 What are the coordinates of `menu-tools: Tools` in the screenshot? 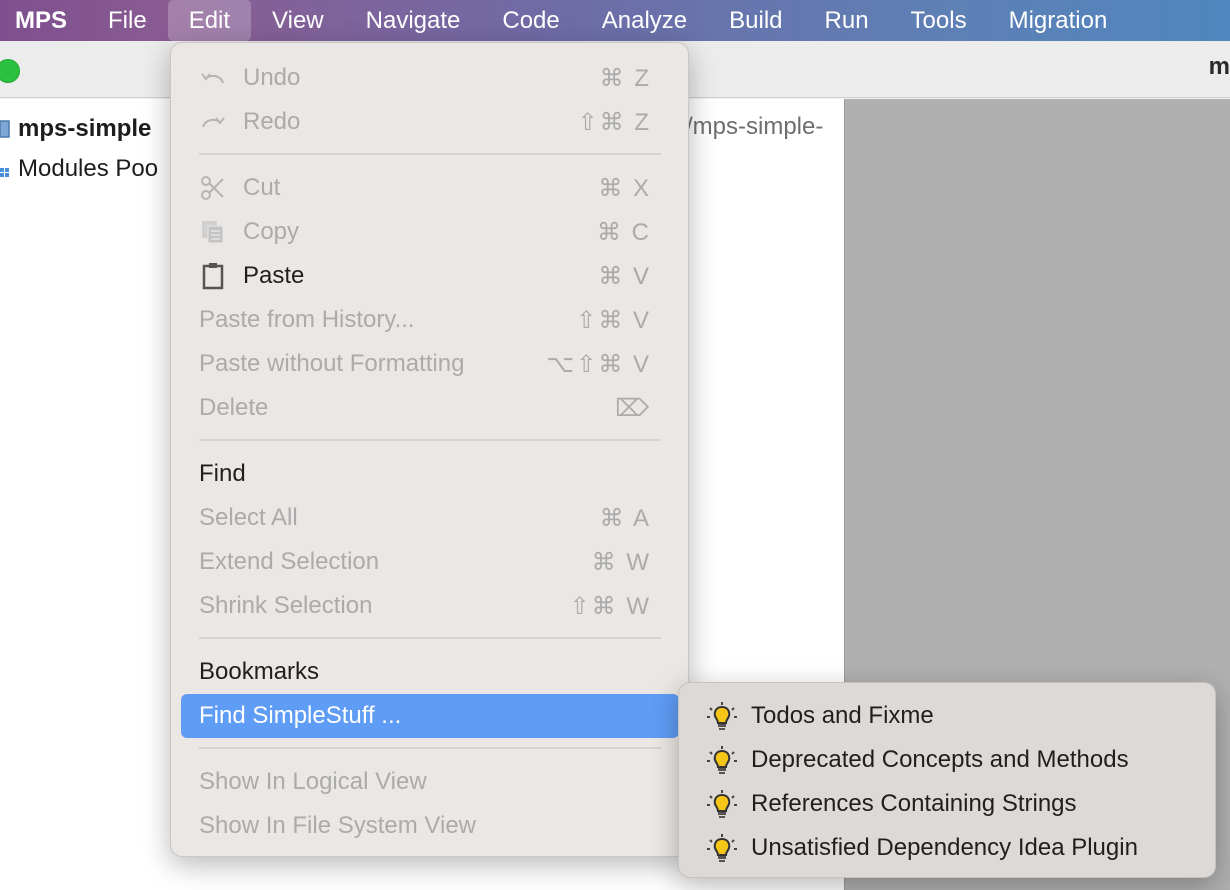 It's located at (939, 20).